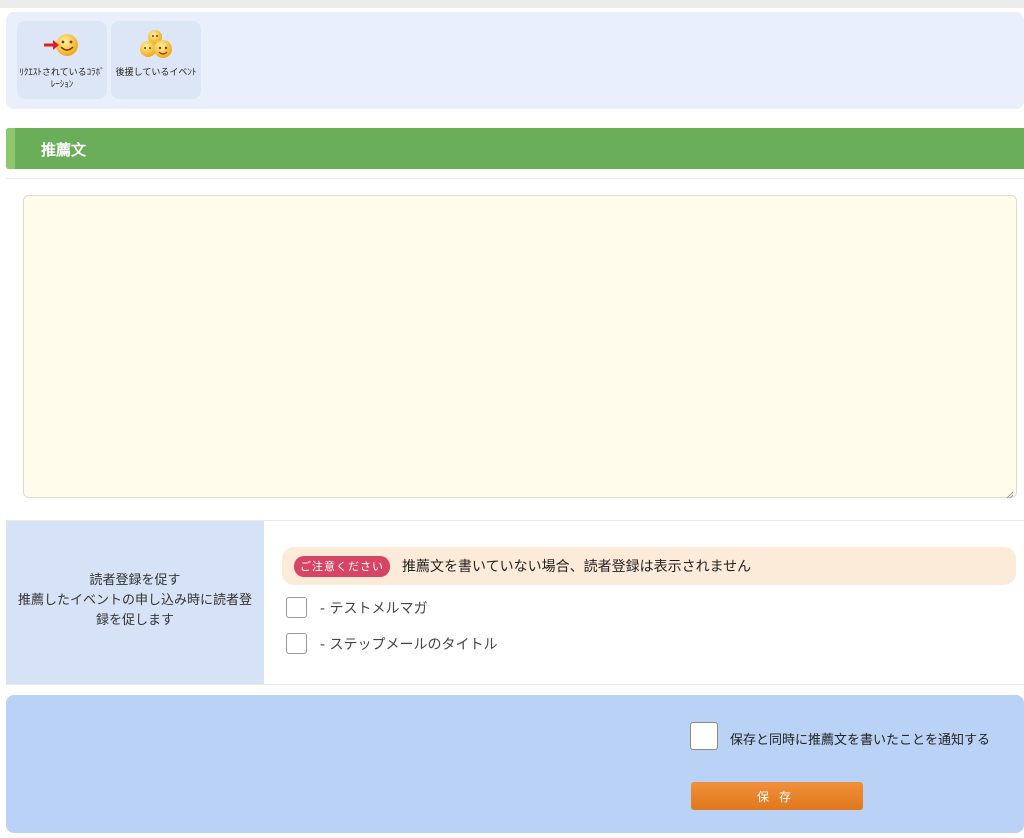 The image size is (1024, 838). I want to click on resize-grip-icon, so click(1009, 491).